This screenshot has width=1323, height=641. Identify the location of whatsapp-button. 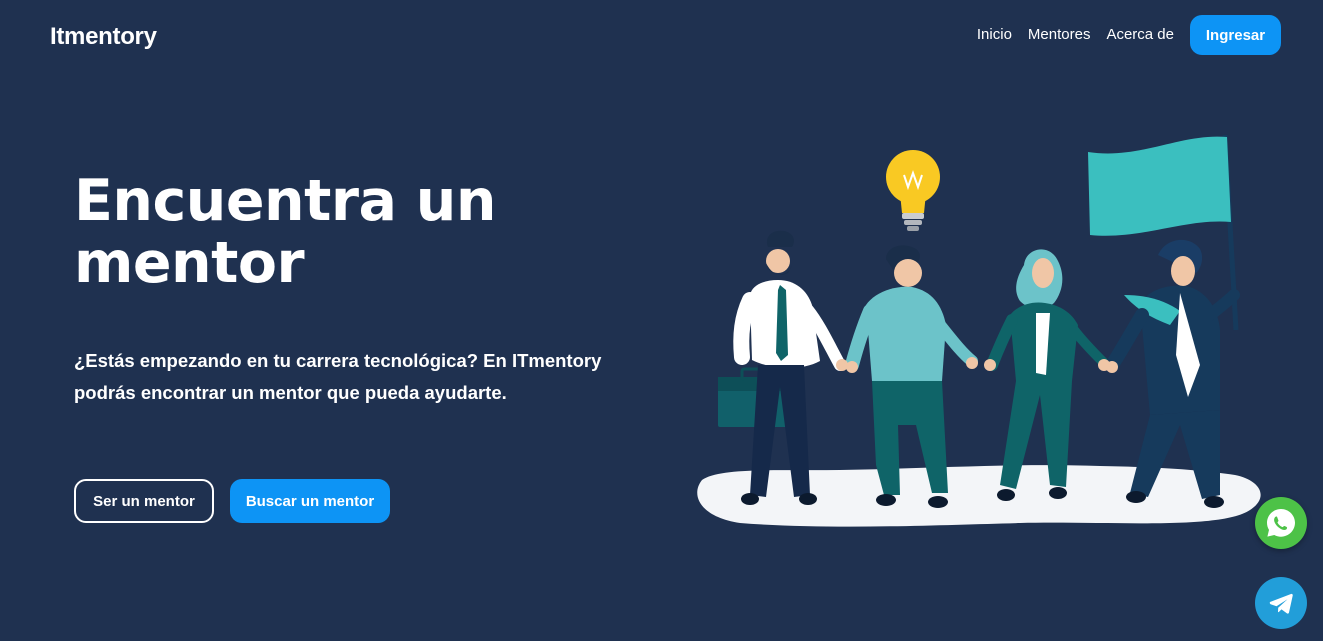
(1281, 523).